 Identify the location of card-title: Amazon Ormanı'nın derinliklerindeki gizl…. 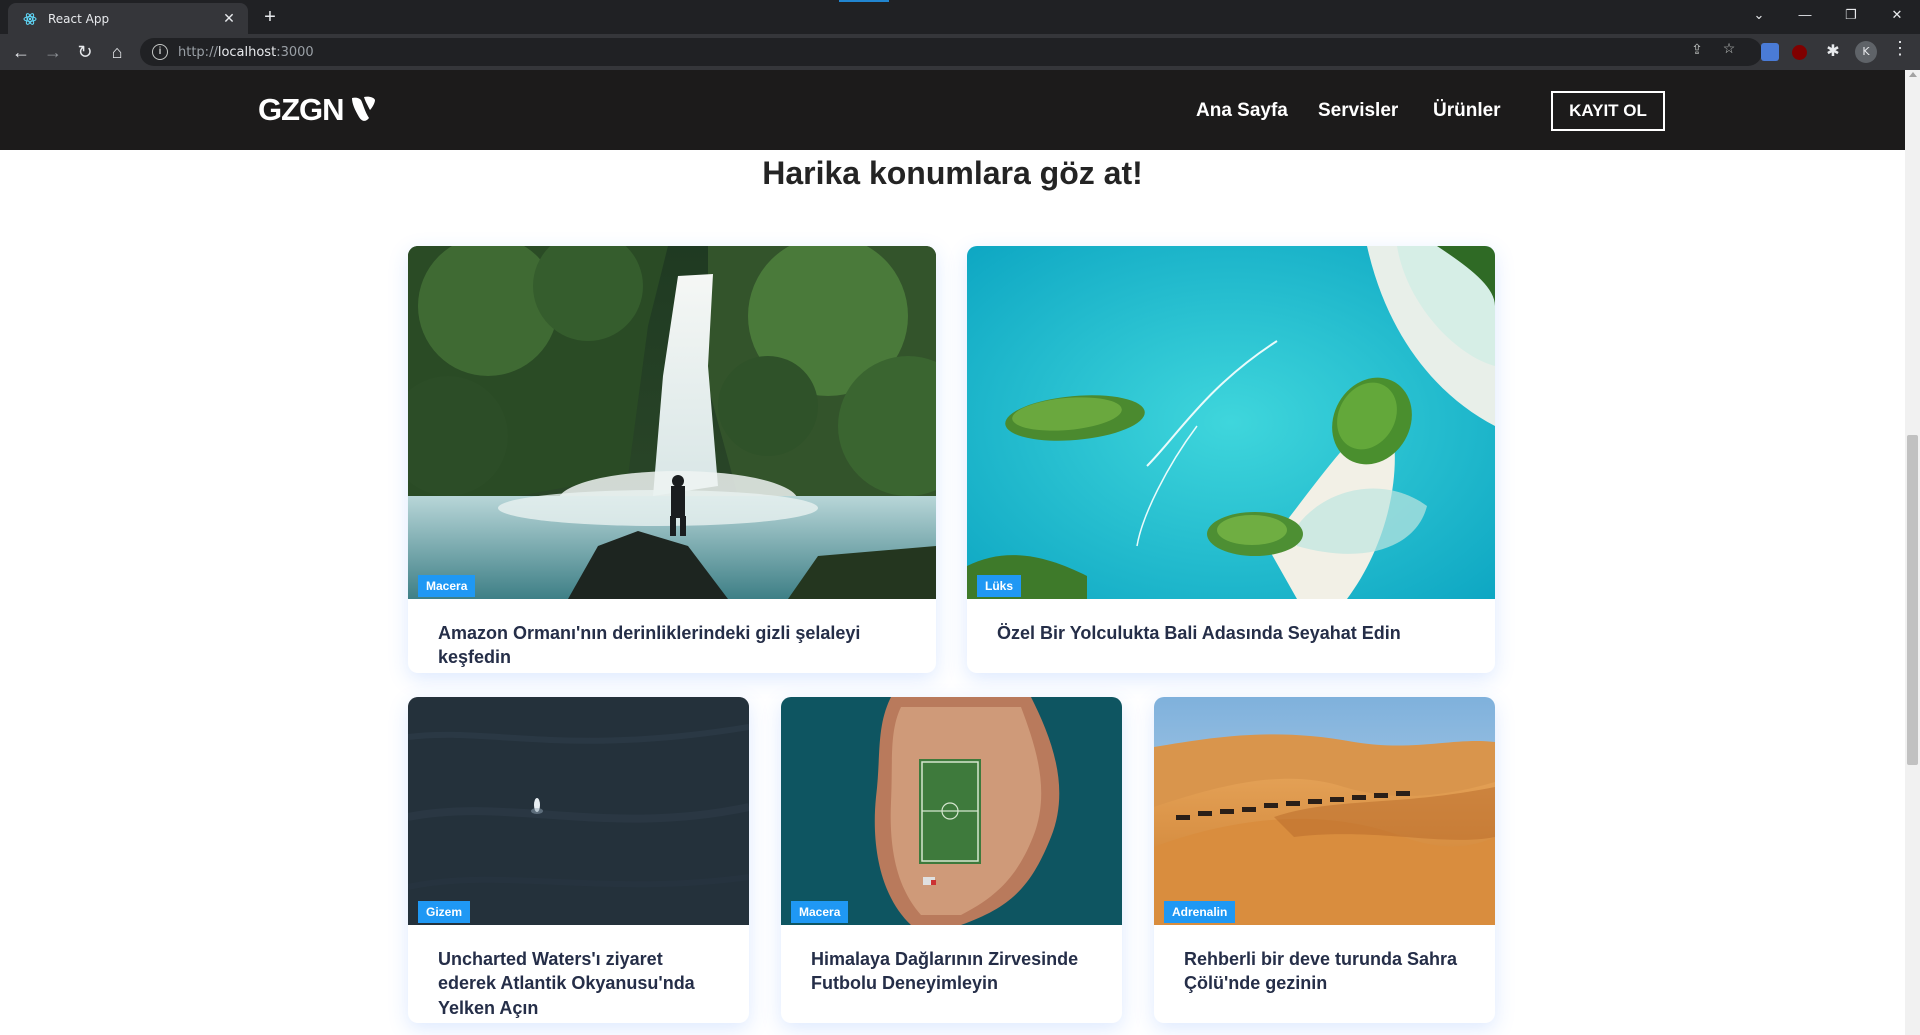
(649, 645).